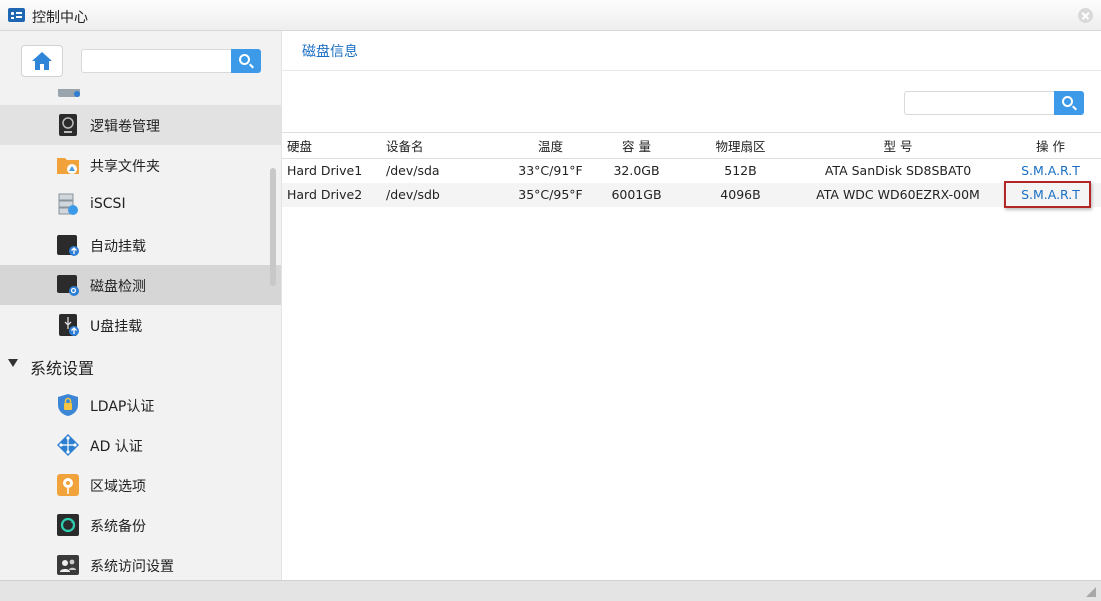 This screenshot has height=601, width=1101. I want to click on disk-check-icon, so click(68, 285).